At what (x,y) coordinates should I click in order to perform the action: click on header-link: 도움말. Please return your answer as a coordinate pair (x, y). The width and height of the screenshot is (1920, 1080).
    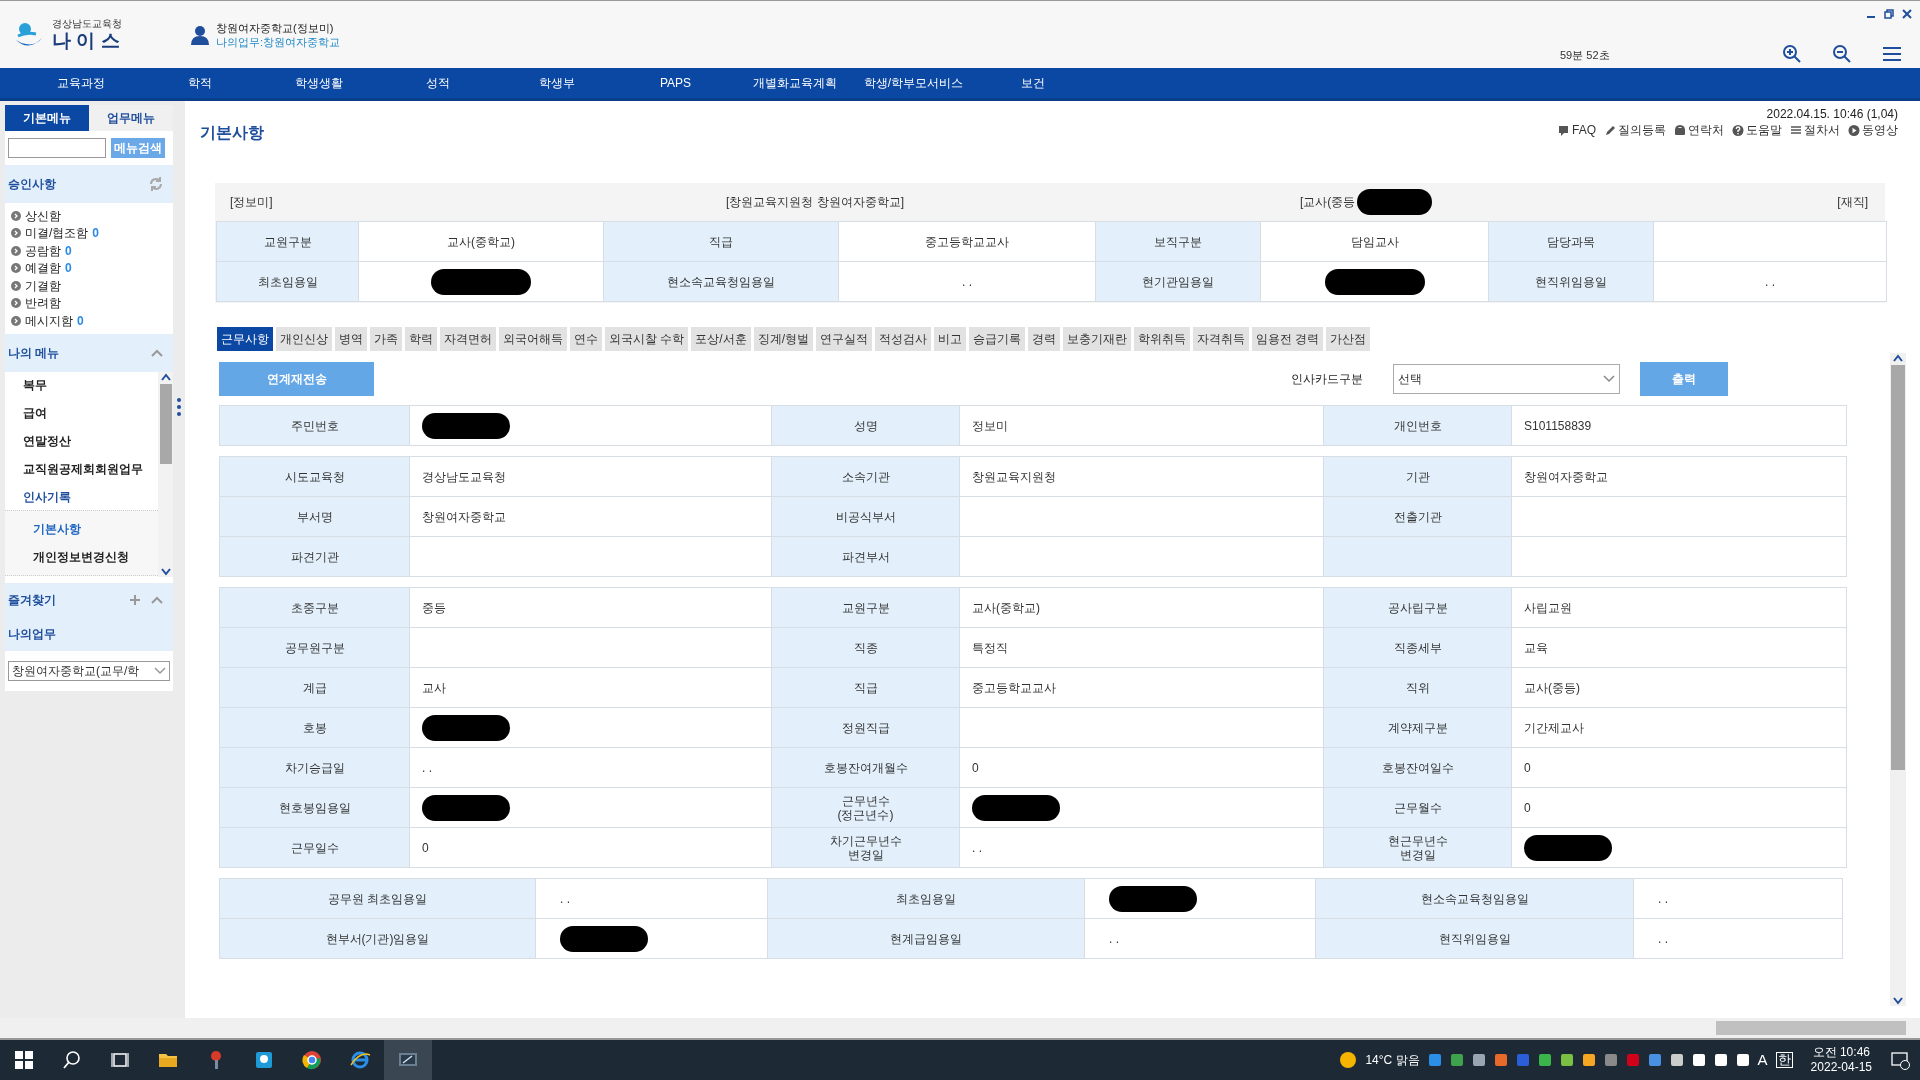
    Looking at the image, I should click on (1764, 130).